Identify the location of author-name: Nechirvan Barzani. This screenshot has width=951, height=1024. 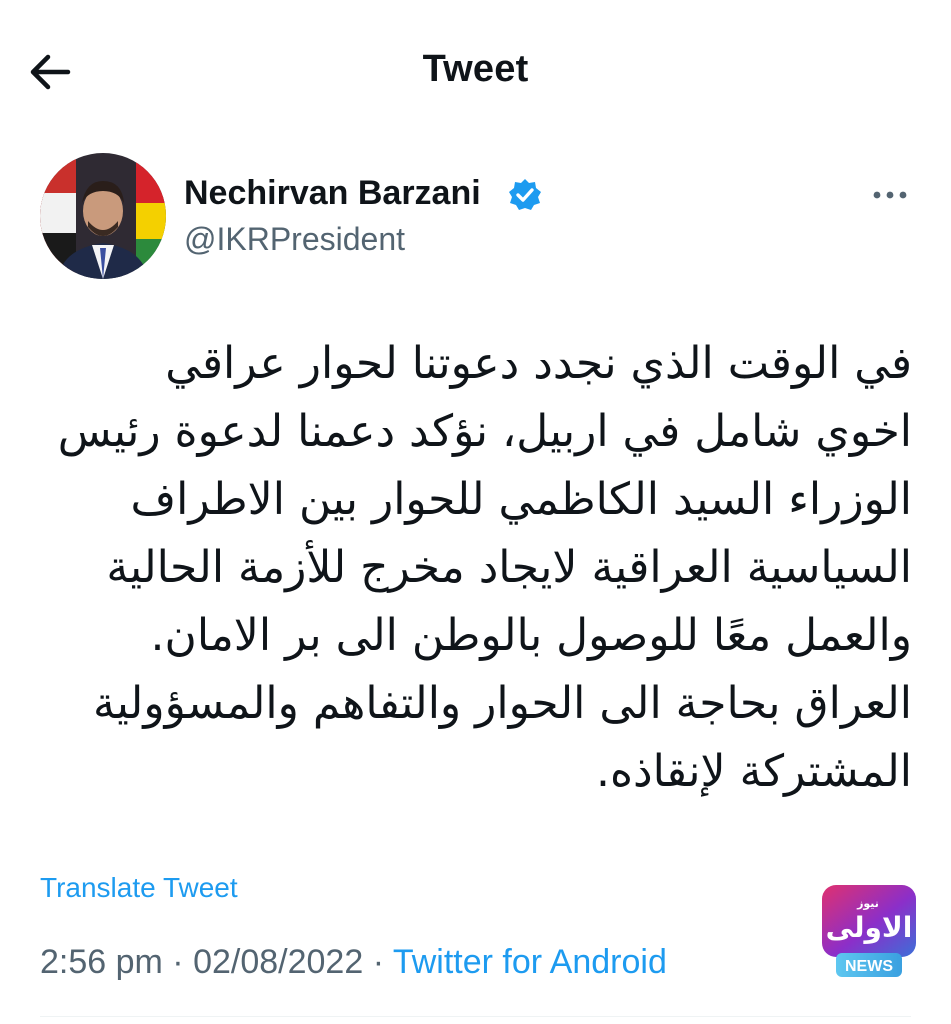
(332, 193).